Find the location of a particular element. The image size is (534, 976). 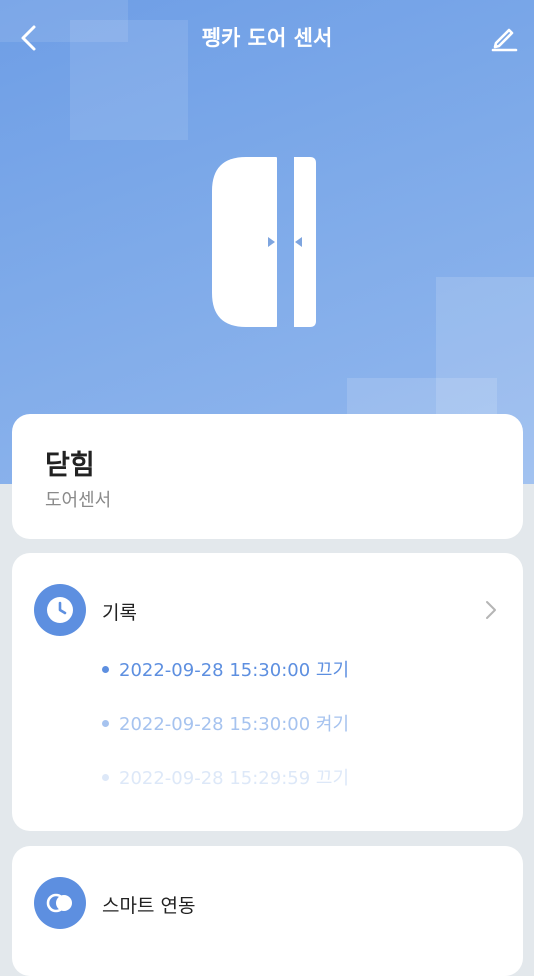

door-sensor-icon is located at coordinates (264, 242).